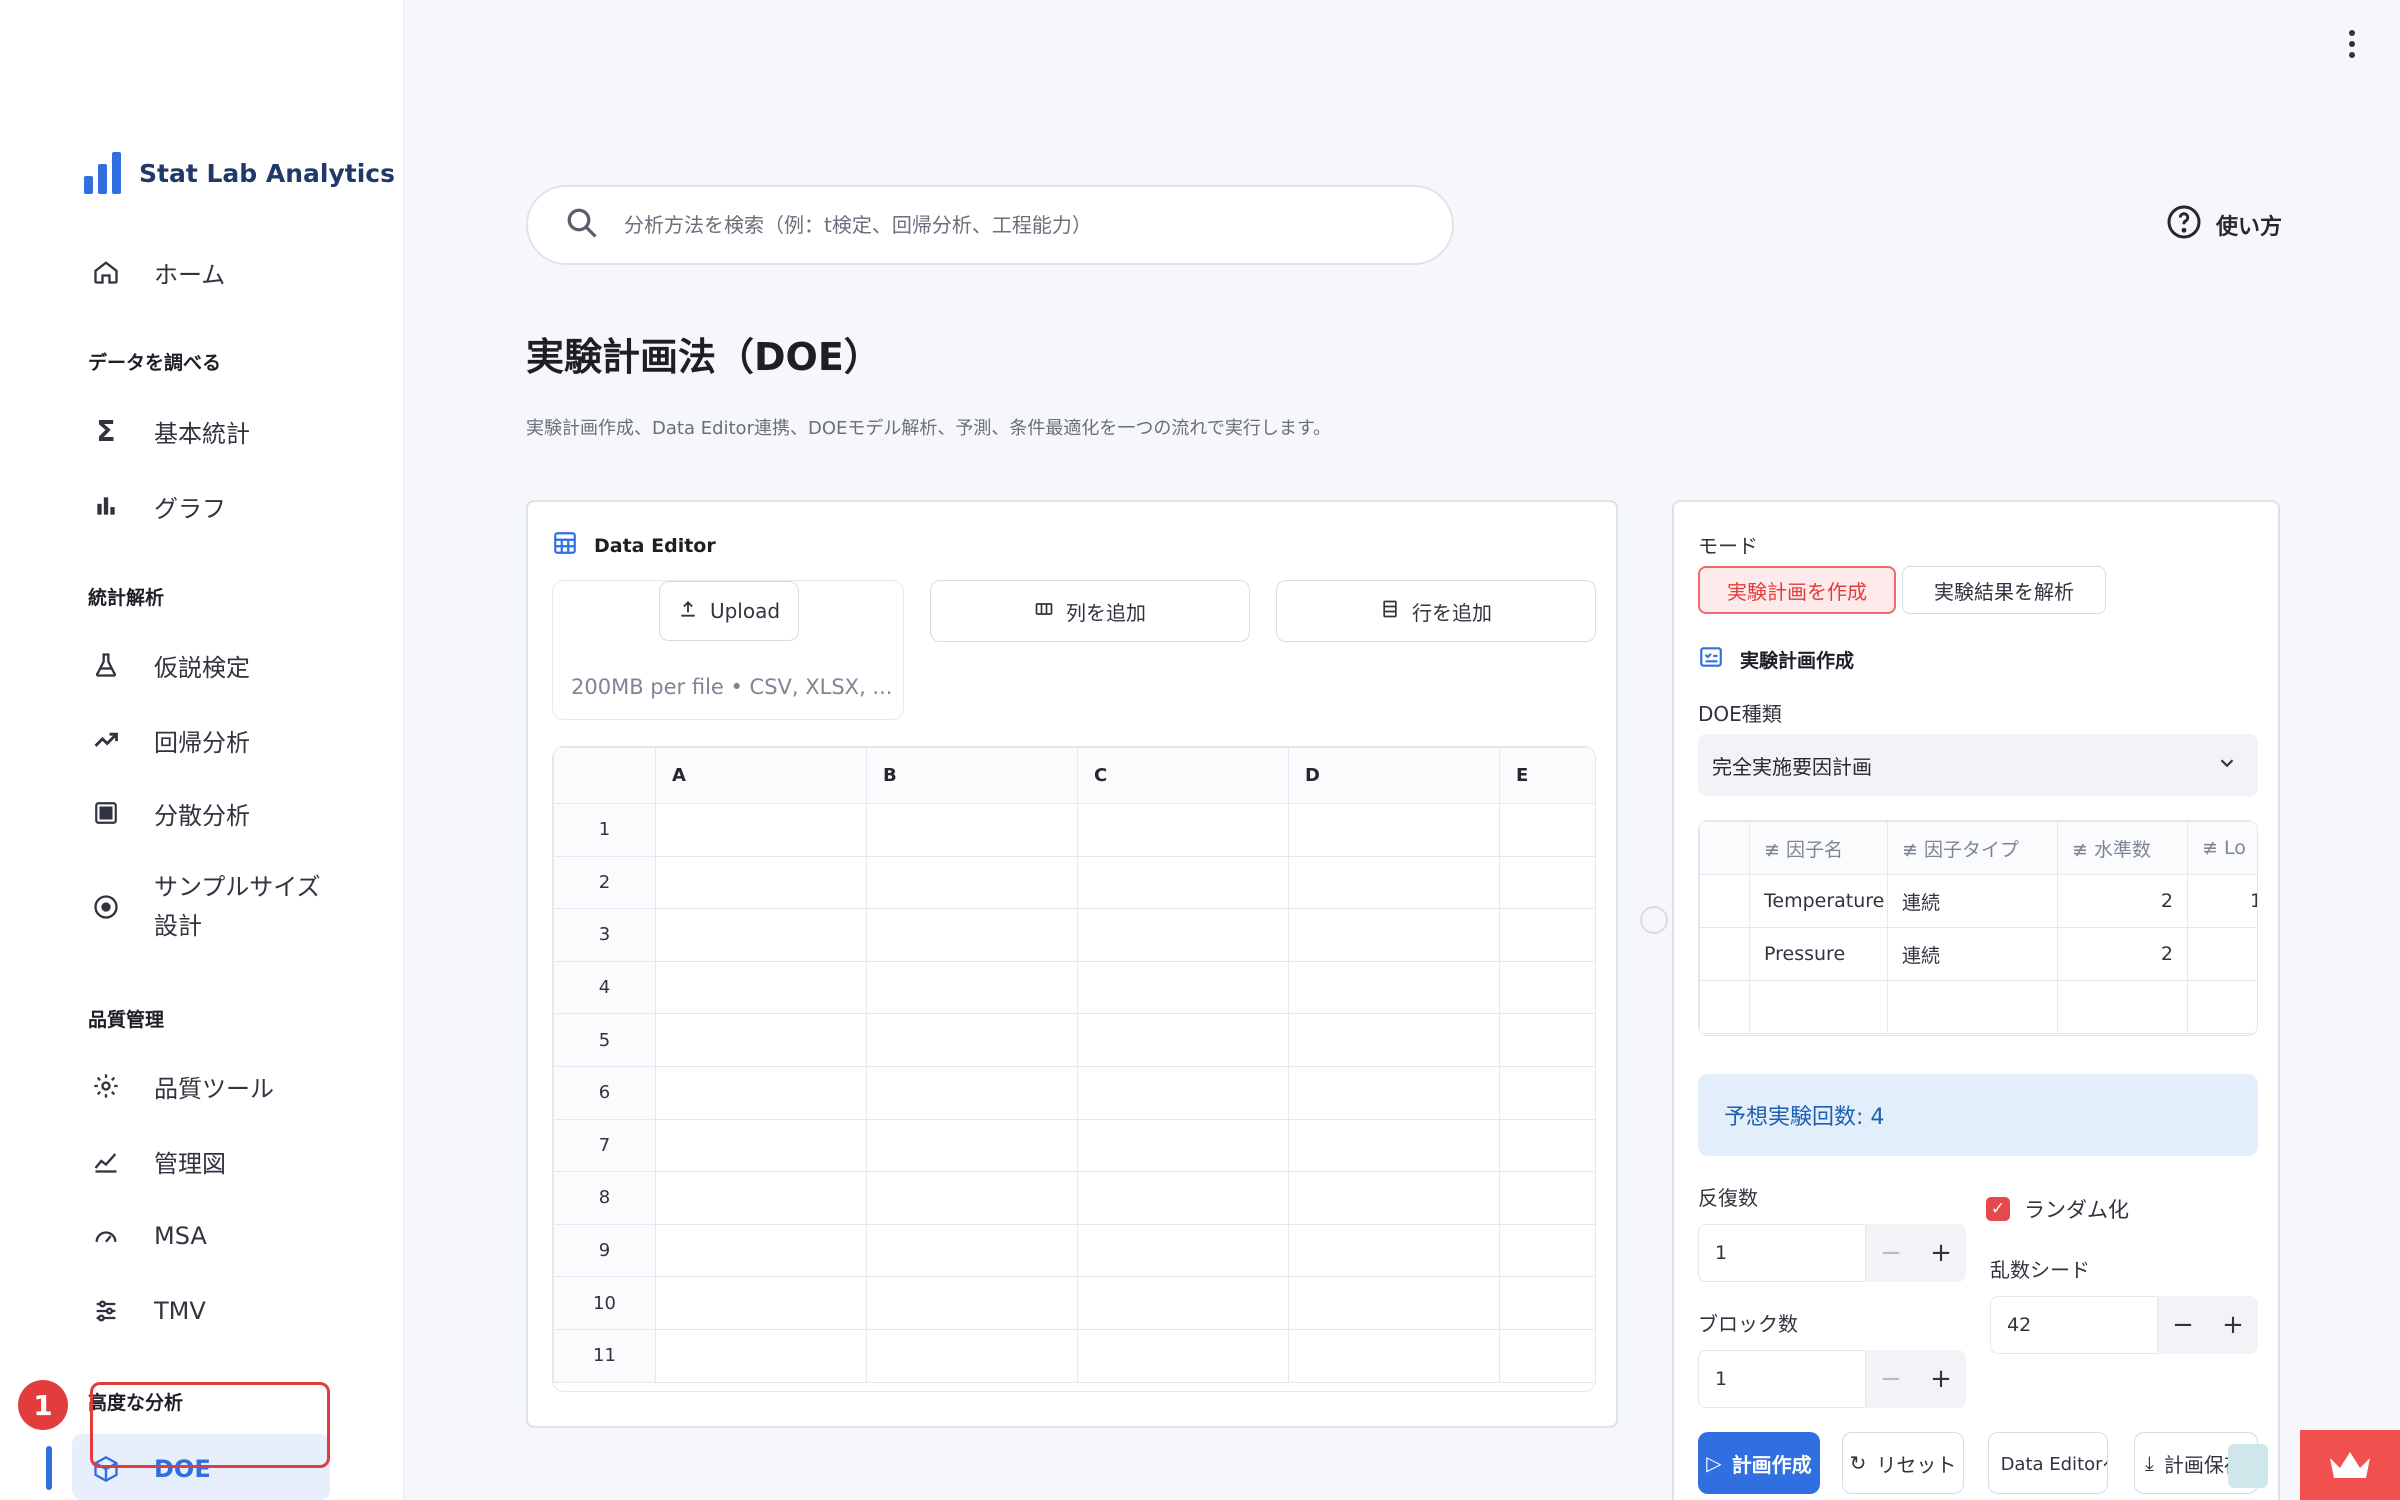 The width and height of the screenshot is (2400, 1500). I want to click on factor-name-cell: Pressure, so click(1818, 954).